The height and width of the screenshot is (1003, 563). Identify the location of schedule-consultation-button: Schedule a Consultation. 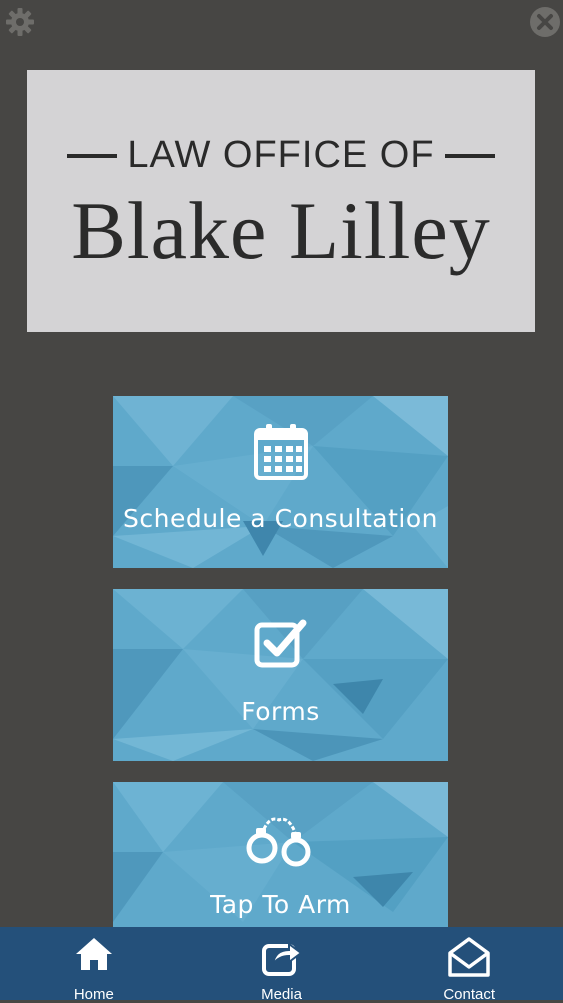
(280, 482).